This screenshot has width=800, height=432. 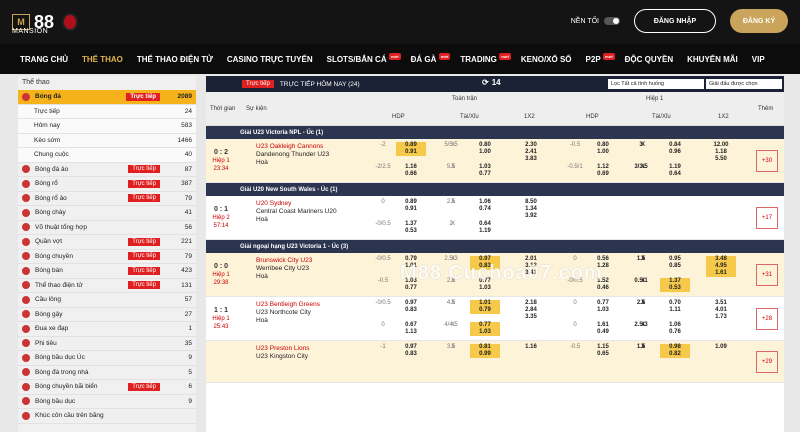 I want to click on odds-cell: 1.61, so click(x=721, y=273).